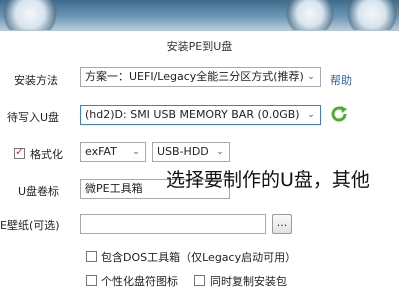  What do you see at coordinates (91, 256) in the screenshot?
I see `include-dos-checkbox` at bounding box center [91, 256].